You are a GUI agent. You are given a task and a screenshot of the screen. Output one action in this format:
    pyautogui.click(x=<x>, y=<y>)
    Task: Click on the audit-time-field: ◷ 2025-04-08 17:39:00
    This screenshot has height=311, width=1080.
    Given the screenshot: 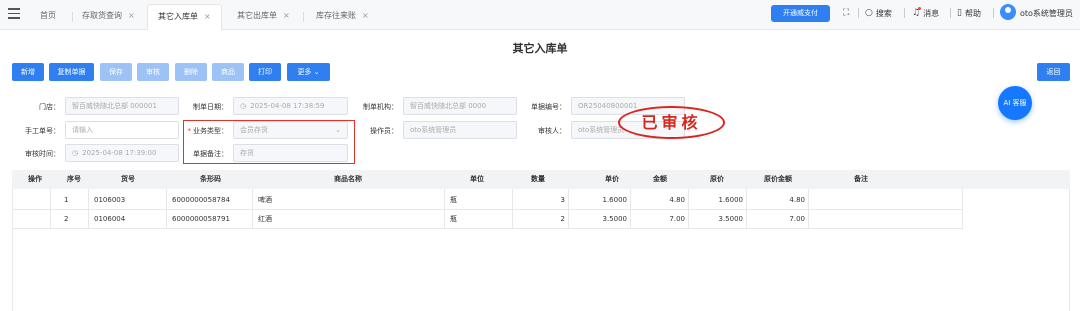 What is the action you would take?
    pyautogui.click(x=122, y=153)
    